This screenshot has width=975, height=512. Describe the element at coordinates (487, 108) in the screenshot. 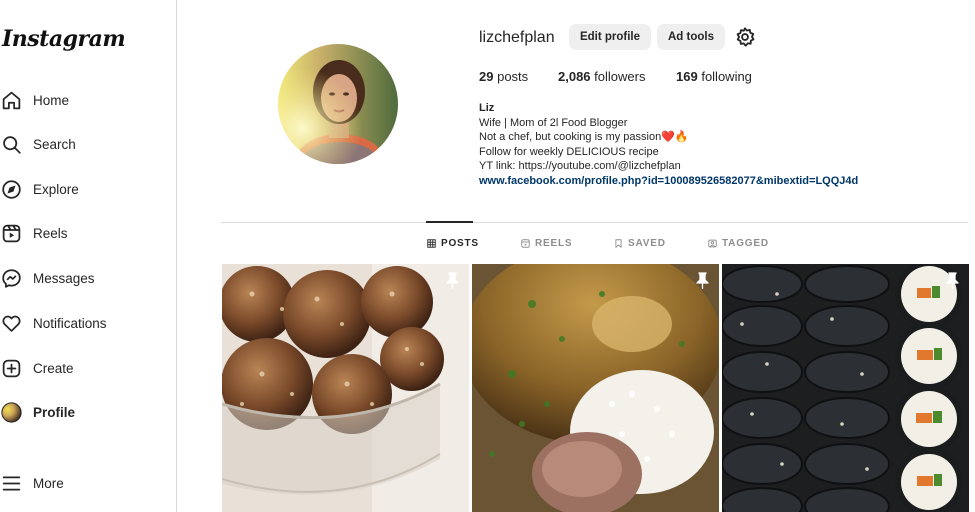

I see `bio-name: Liz` at that location.